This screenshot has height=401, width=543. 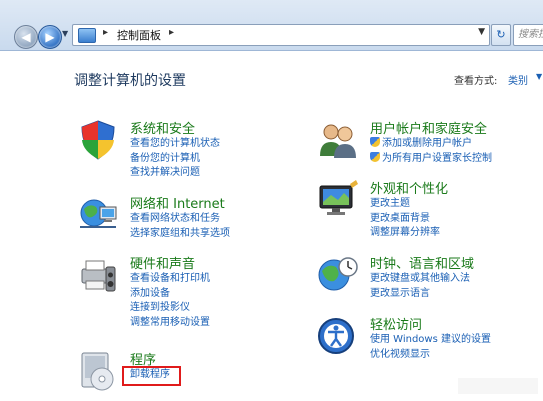 What do you see at coordinates (420, 294) in the screenshot?
I see `link-change-display-language: 更改显示语言` at bounding box center [420, 294].